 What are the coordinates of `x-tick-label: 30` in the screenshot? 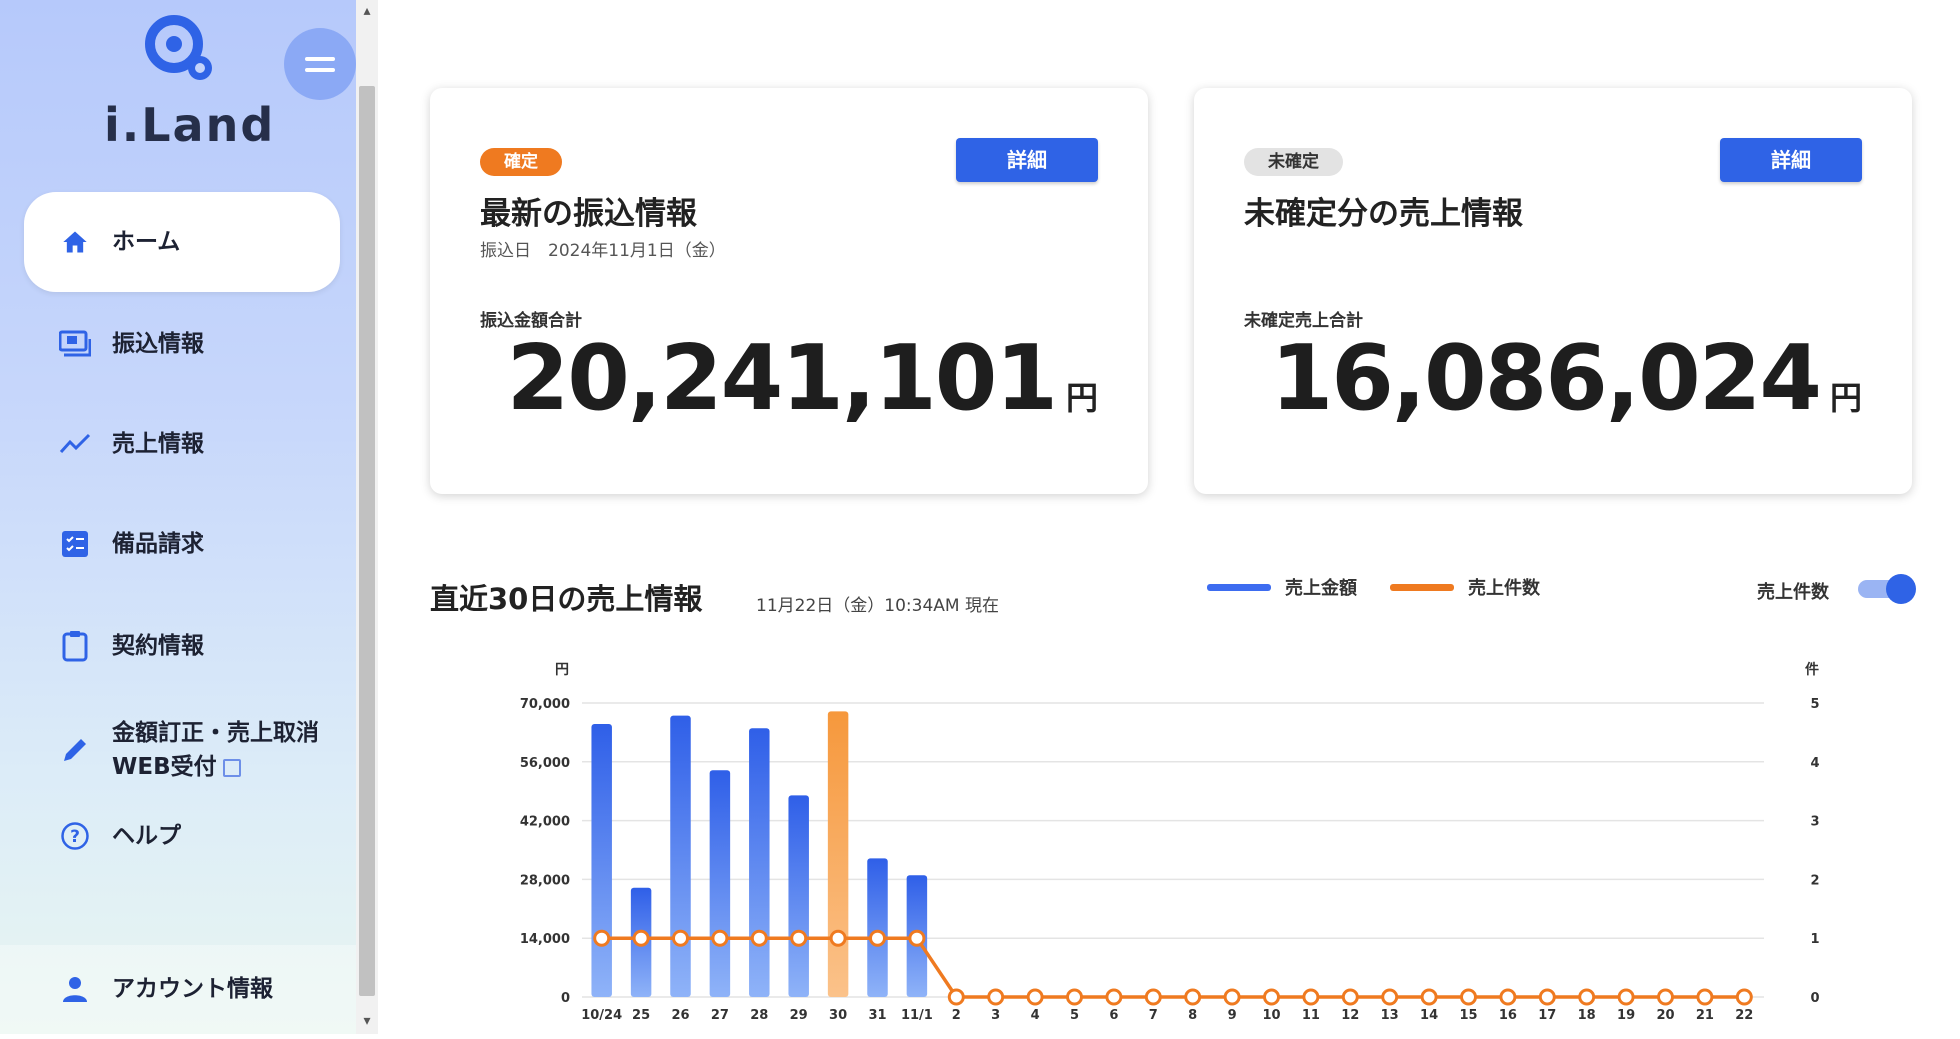 It's located at (838, 1015).